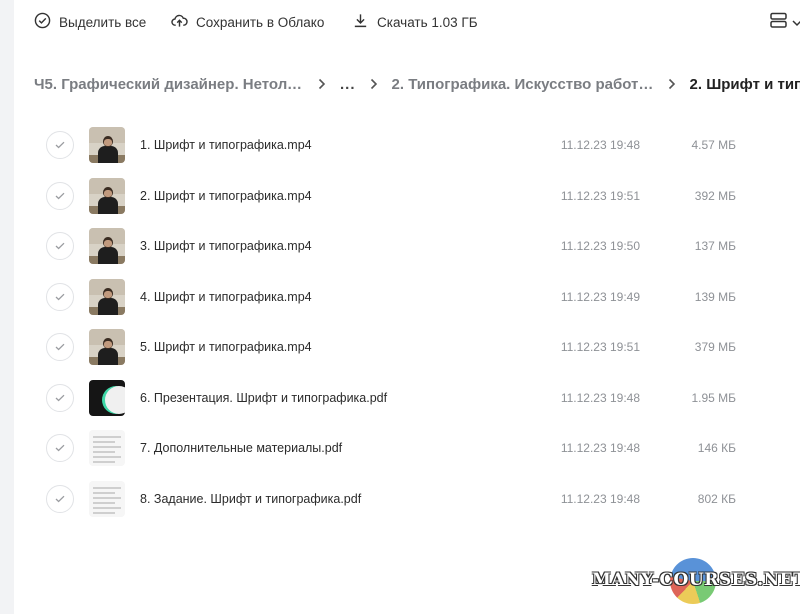  What do you see at coordinates (716, 498) in the screenshot?
I see `file-size: 802 КБ` at bounding box center [716, 498].